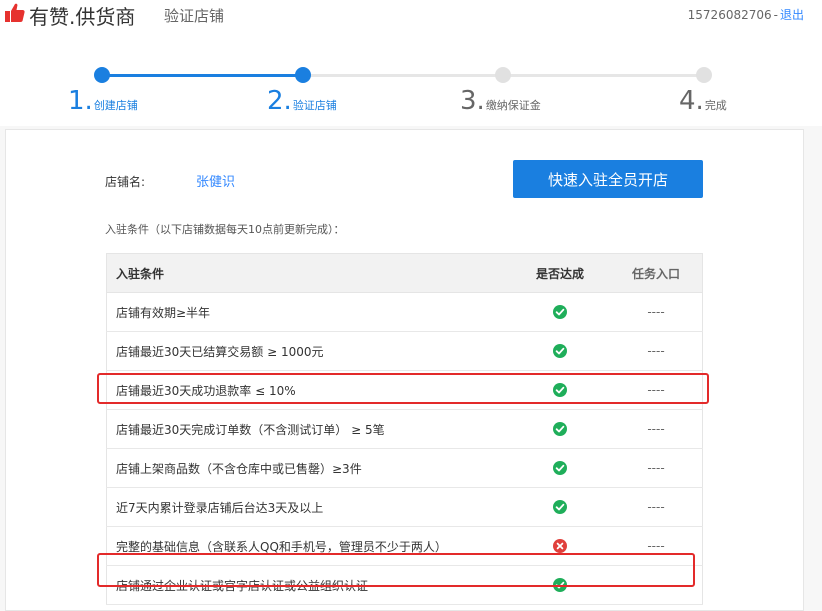  What do you see at coordinates (472, 101) in the screenshot?
I see `step-3-number: 3.` at bounding box center [472, 101].